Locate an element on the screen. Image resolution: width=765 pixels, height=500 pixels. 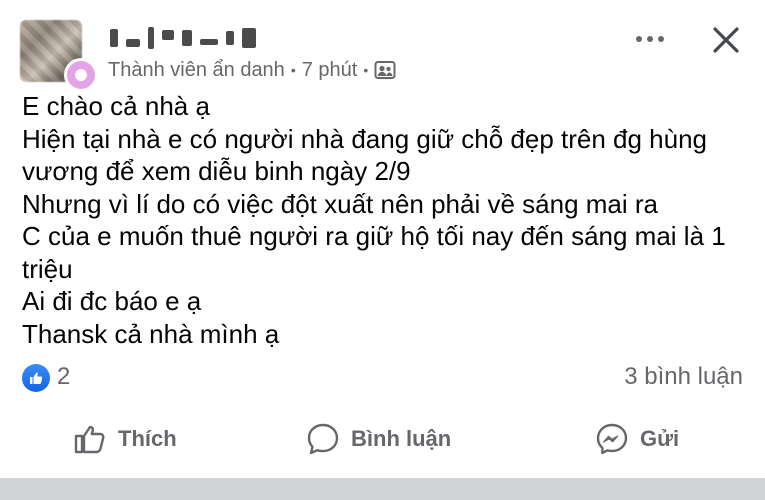
feed-divider is located at coordinates (382, 489).